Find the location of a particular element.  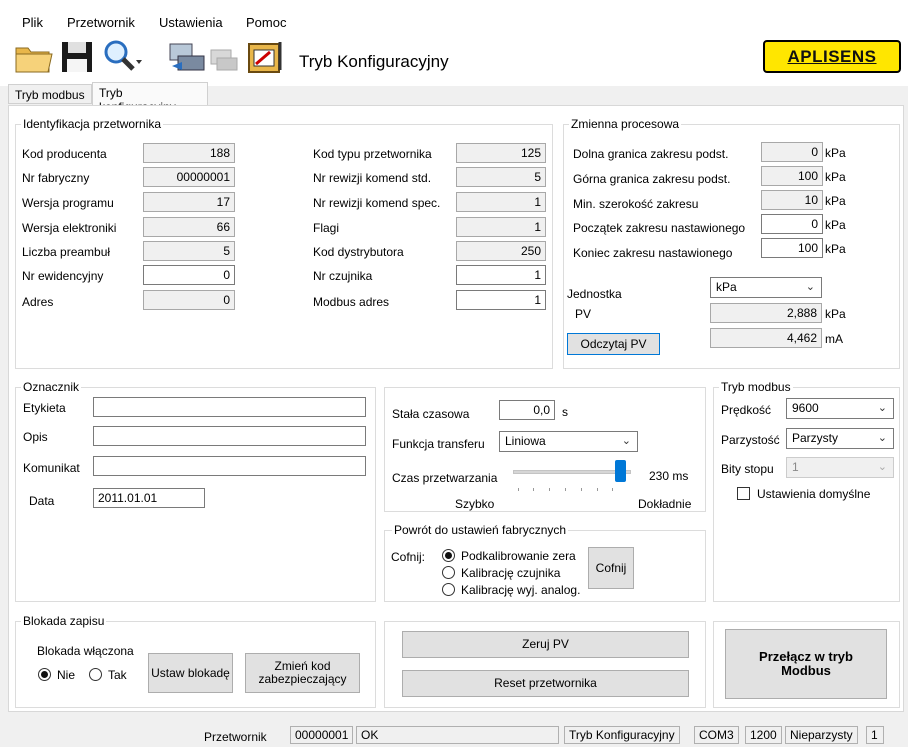

tag-group-title: Oznacznik is located at coordinates (51, 387).